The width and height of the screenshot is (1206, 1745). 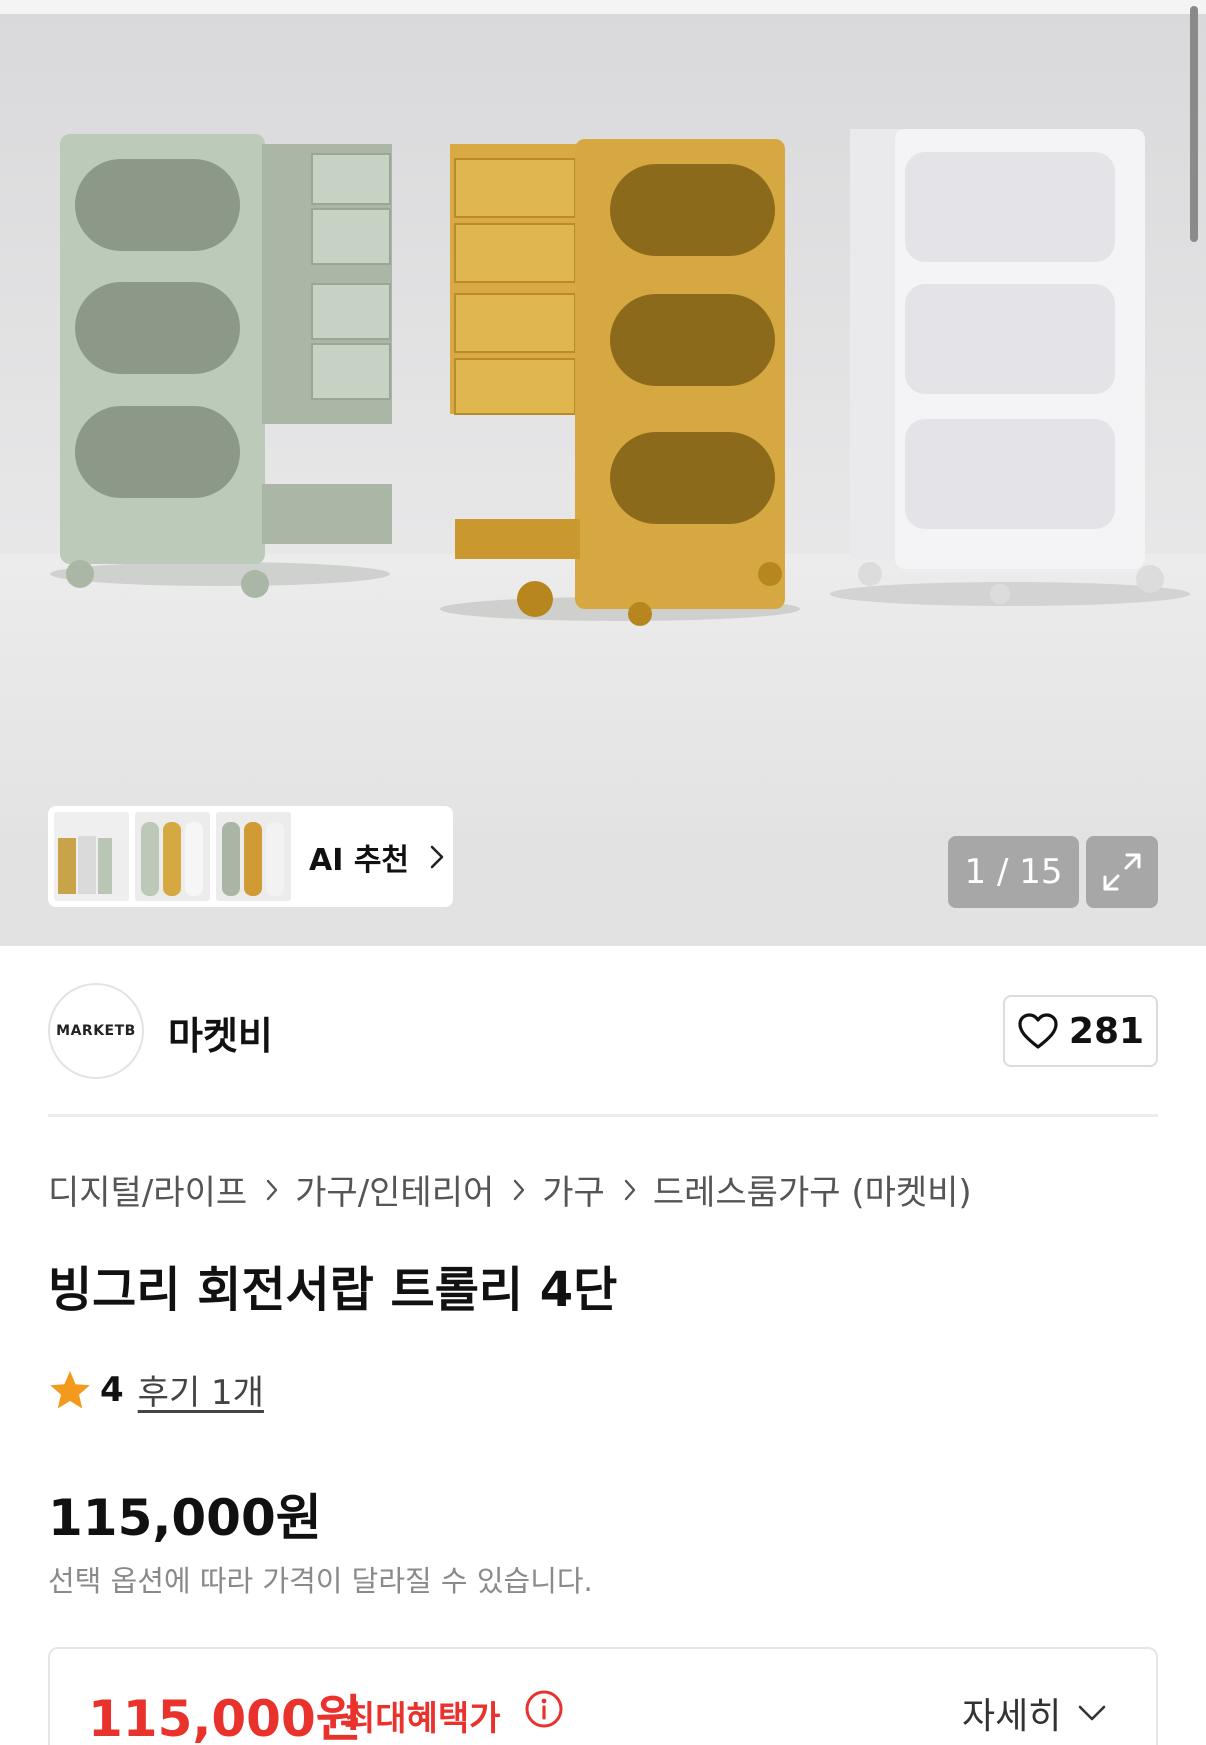 What do you see at coordinates (1010, 367) in the screenshot?
I see `white-trolley` at bounding box center [1010, 367].